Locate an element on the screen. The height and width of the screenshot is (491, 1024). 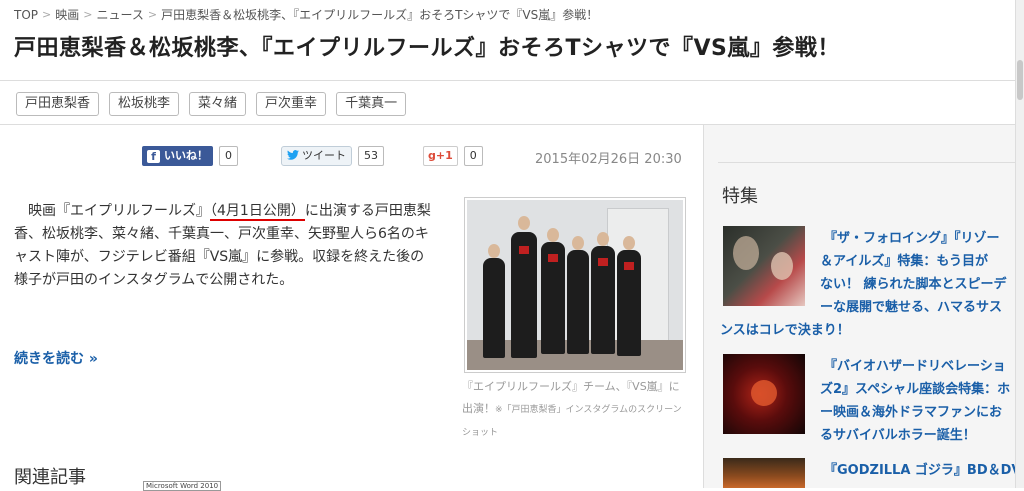
tweet-label: ツイート is located at coordinates (324, 155).